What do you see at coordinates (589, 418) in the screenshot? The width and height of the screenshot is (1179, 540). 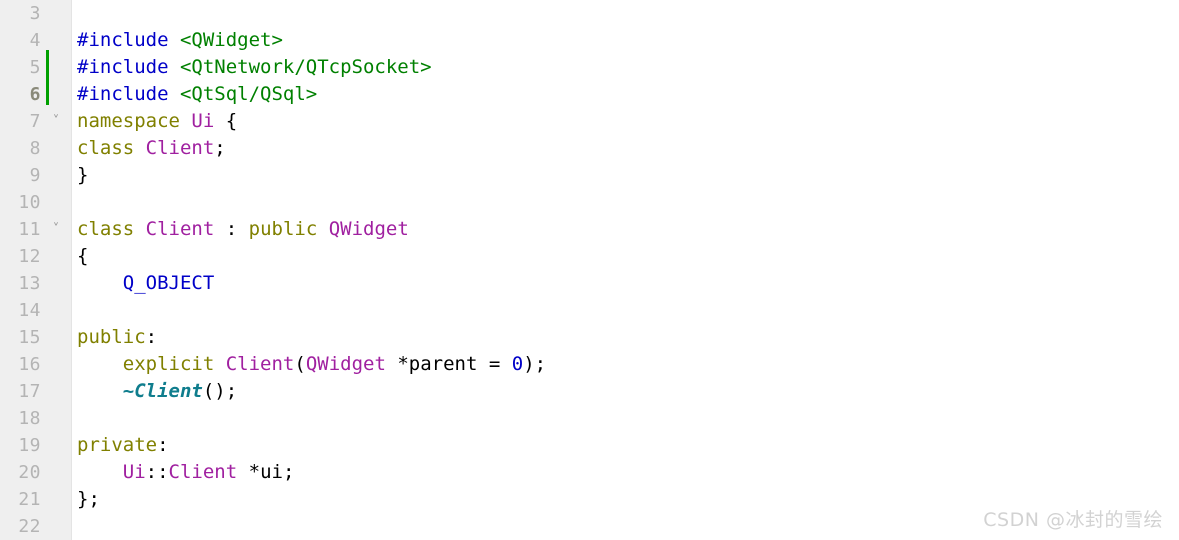 I see `code-line: 18` at bounding box center [589, 418].